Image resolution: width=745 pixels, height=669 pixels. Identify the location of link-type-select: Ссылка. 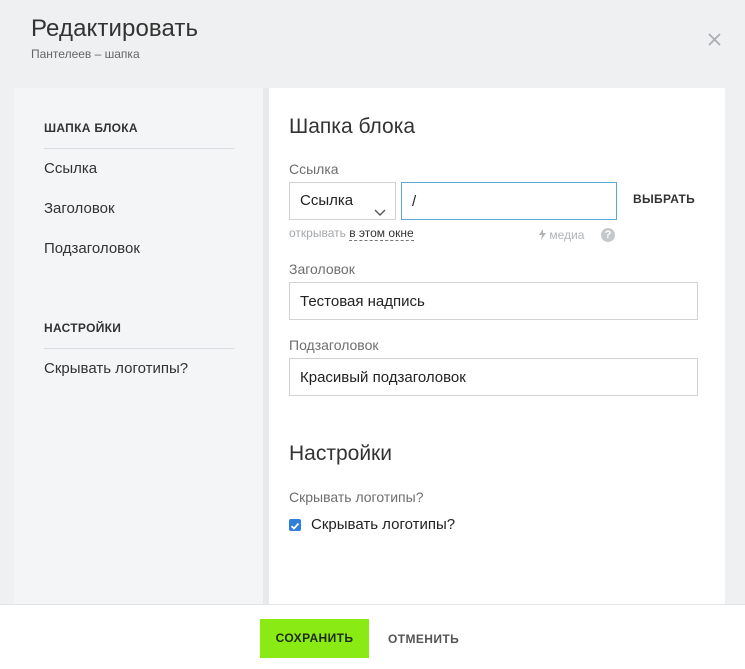
(342, 201).